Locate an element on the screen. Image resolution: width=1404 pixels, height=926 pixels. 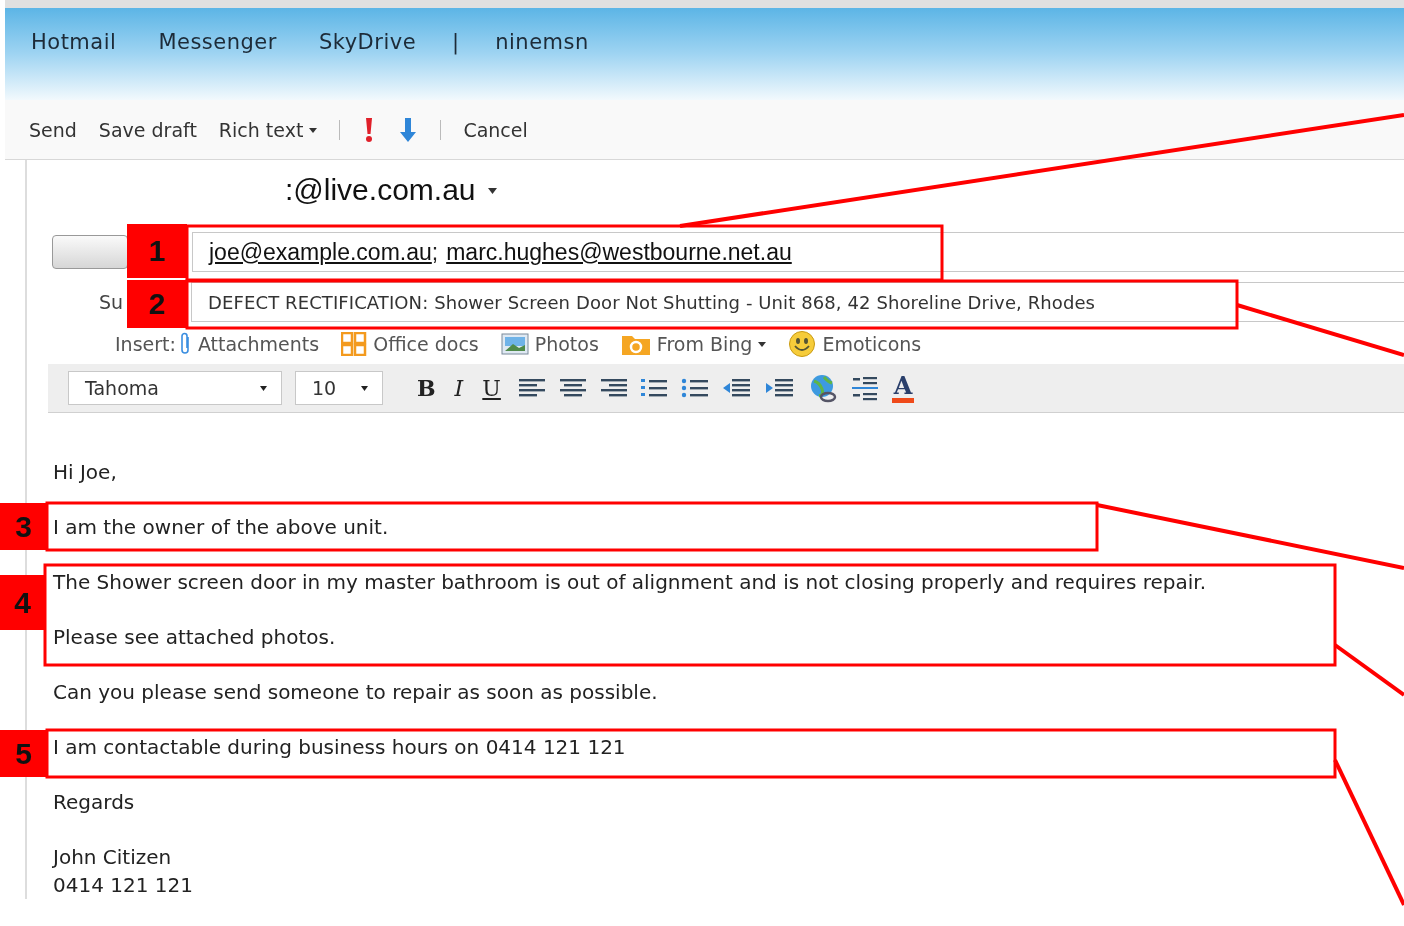
format-button: U is located at coordinates (491, 388).